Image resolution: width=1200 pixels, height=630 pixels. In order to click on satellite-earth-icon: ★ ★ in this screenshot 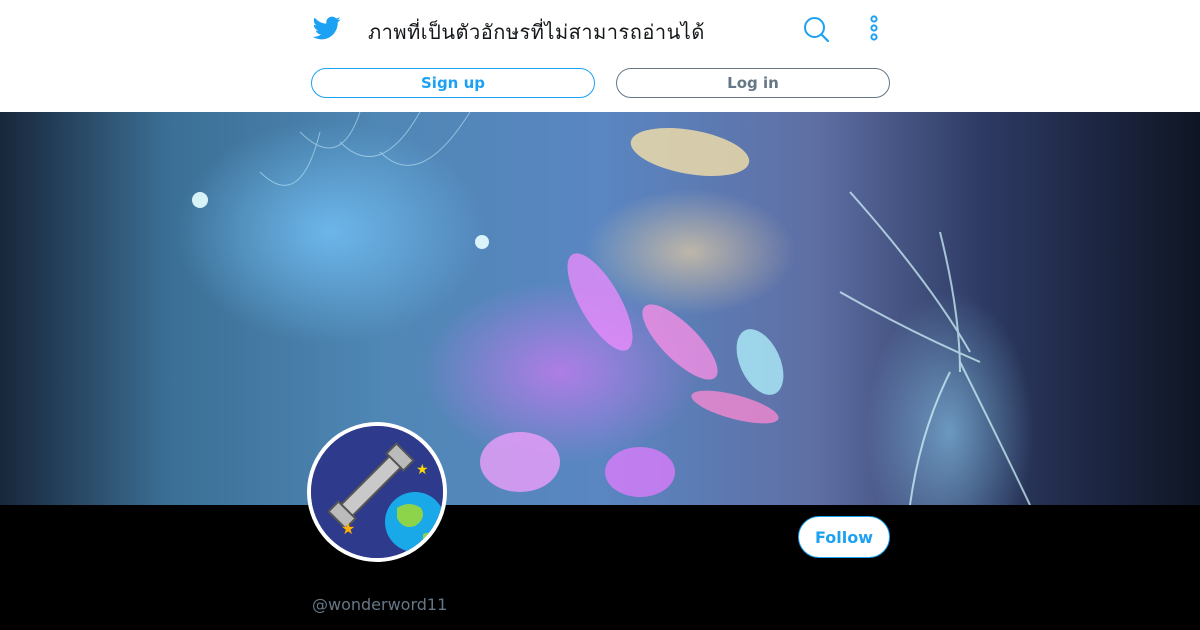, I will do `click(377, 492)`.